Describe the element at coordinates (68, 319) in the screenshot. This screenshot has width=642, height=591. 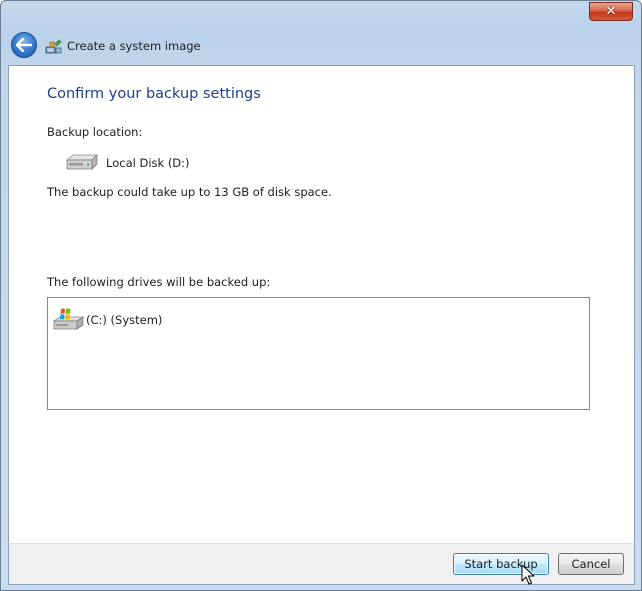
I see `windows-drive-icon` at that location.